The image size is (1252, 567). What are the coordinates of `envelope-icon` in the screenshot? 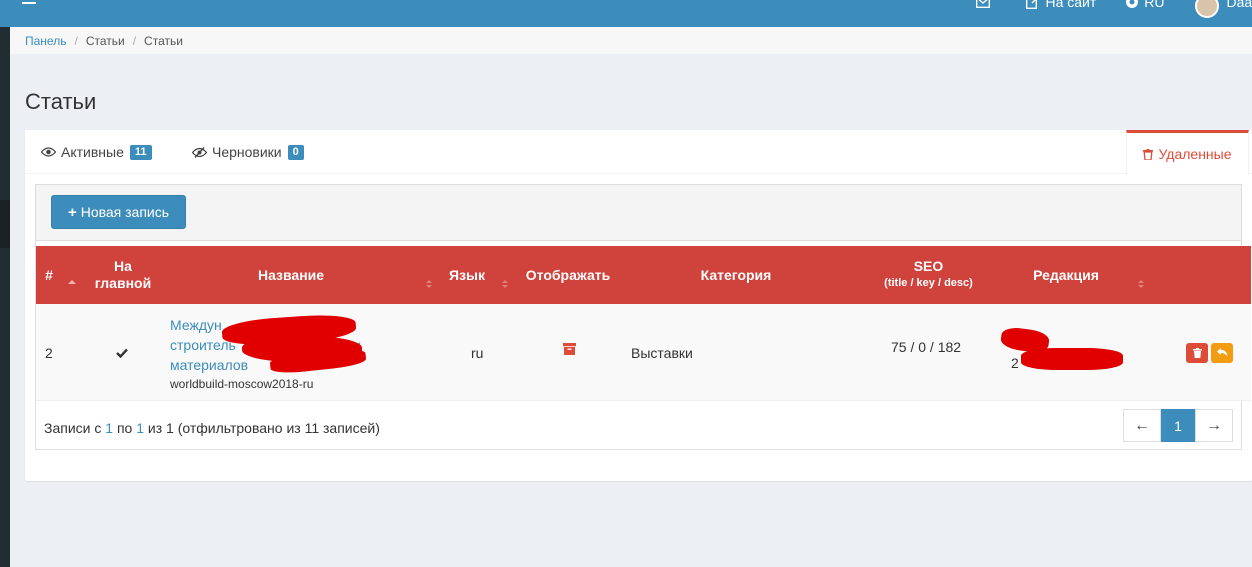 It's located at (983, 4).